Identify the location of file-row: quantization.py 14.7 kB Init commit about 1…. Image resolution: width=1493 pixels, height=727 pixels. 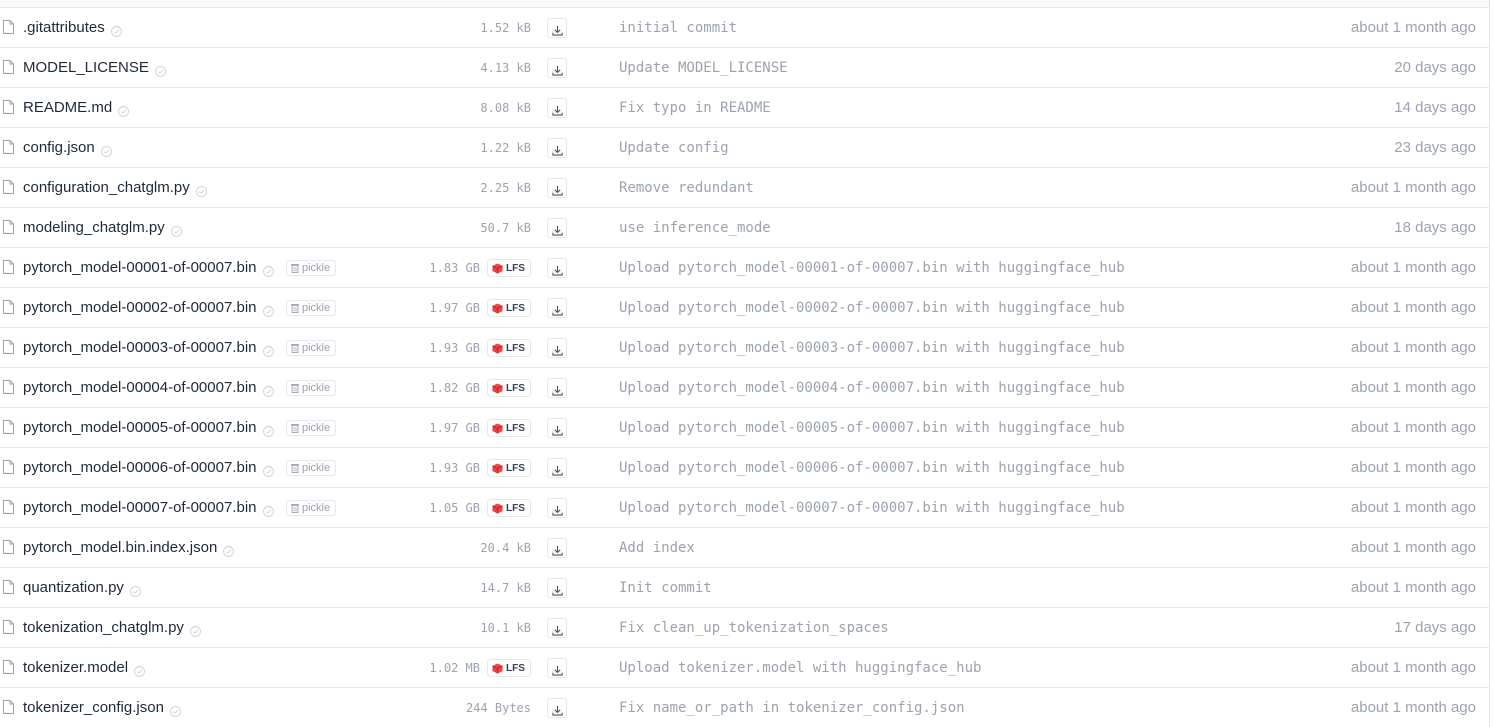
(745, 588).